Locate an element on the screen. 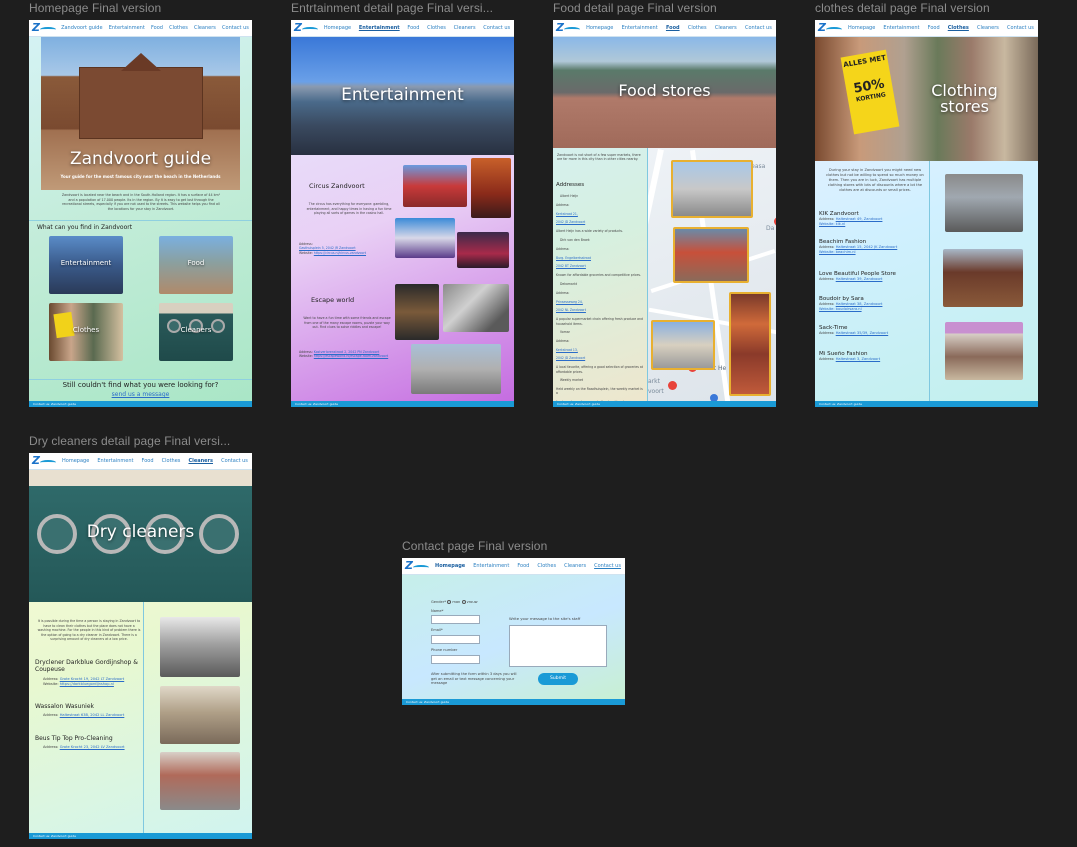 The width and height of the screenshot is (1077, 847). dry-address-link: Haltestraat 63B, 2042 LL Zandvoort is located at coordinates (92, 715).